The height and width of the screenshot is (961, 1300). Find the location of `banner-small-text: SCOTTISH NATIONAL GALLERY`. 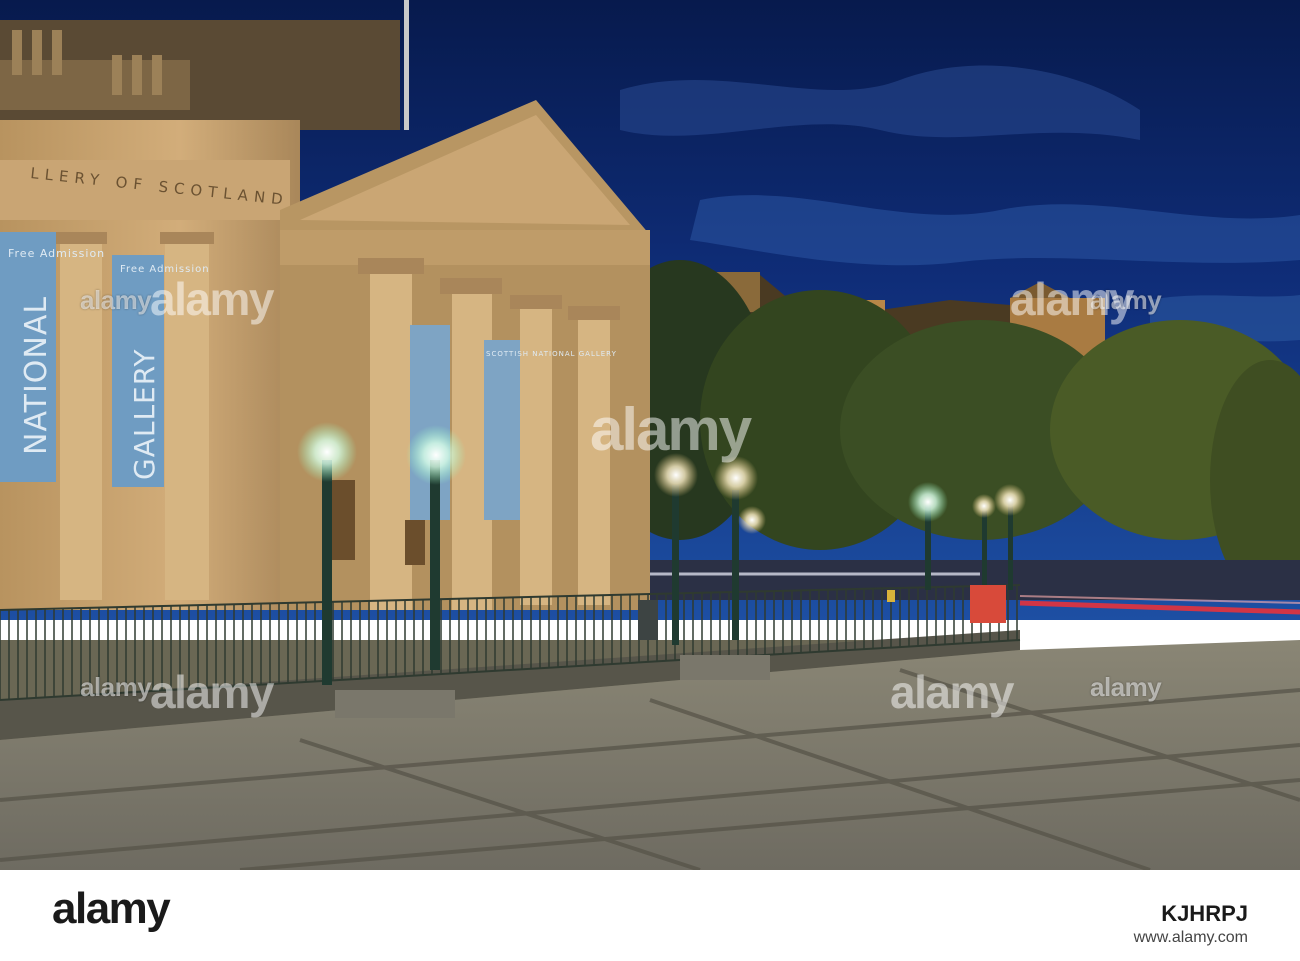

banner-small-text: SCOTTISH NATIONAL GALLERY is located at coordinates (551, 354).